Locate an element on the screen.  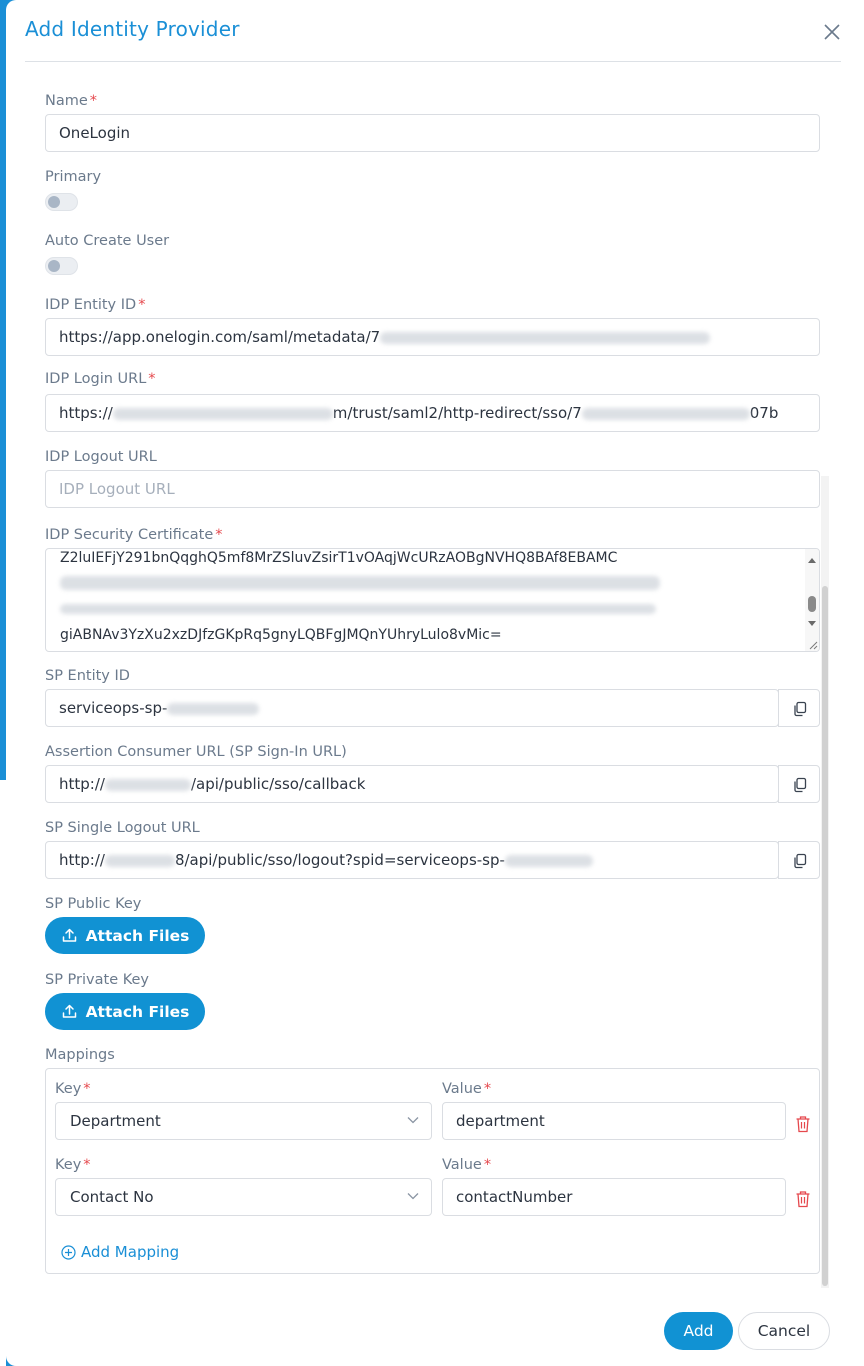
sp-private-key-attach-button: Attach Files is located at coordinates (125, 1011).